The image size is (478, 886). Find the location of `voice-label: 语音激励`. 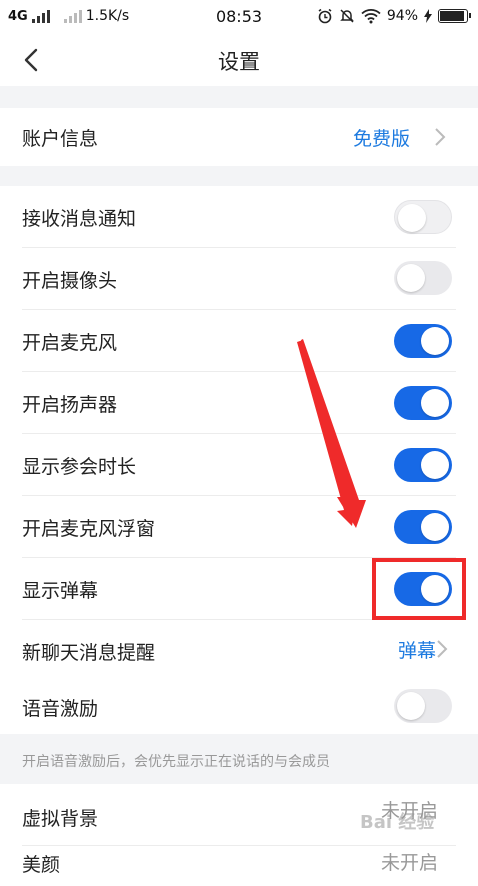

voice-label: 语音激励 is located at coordinates (60, 709).